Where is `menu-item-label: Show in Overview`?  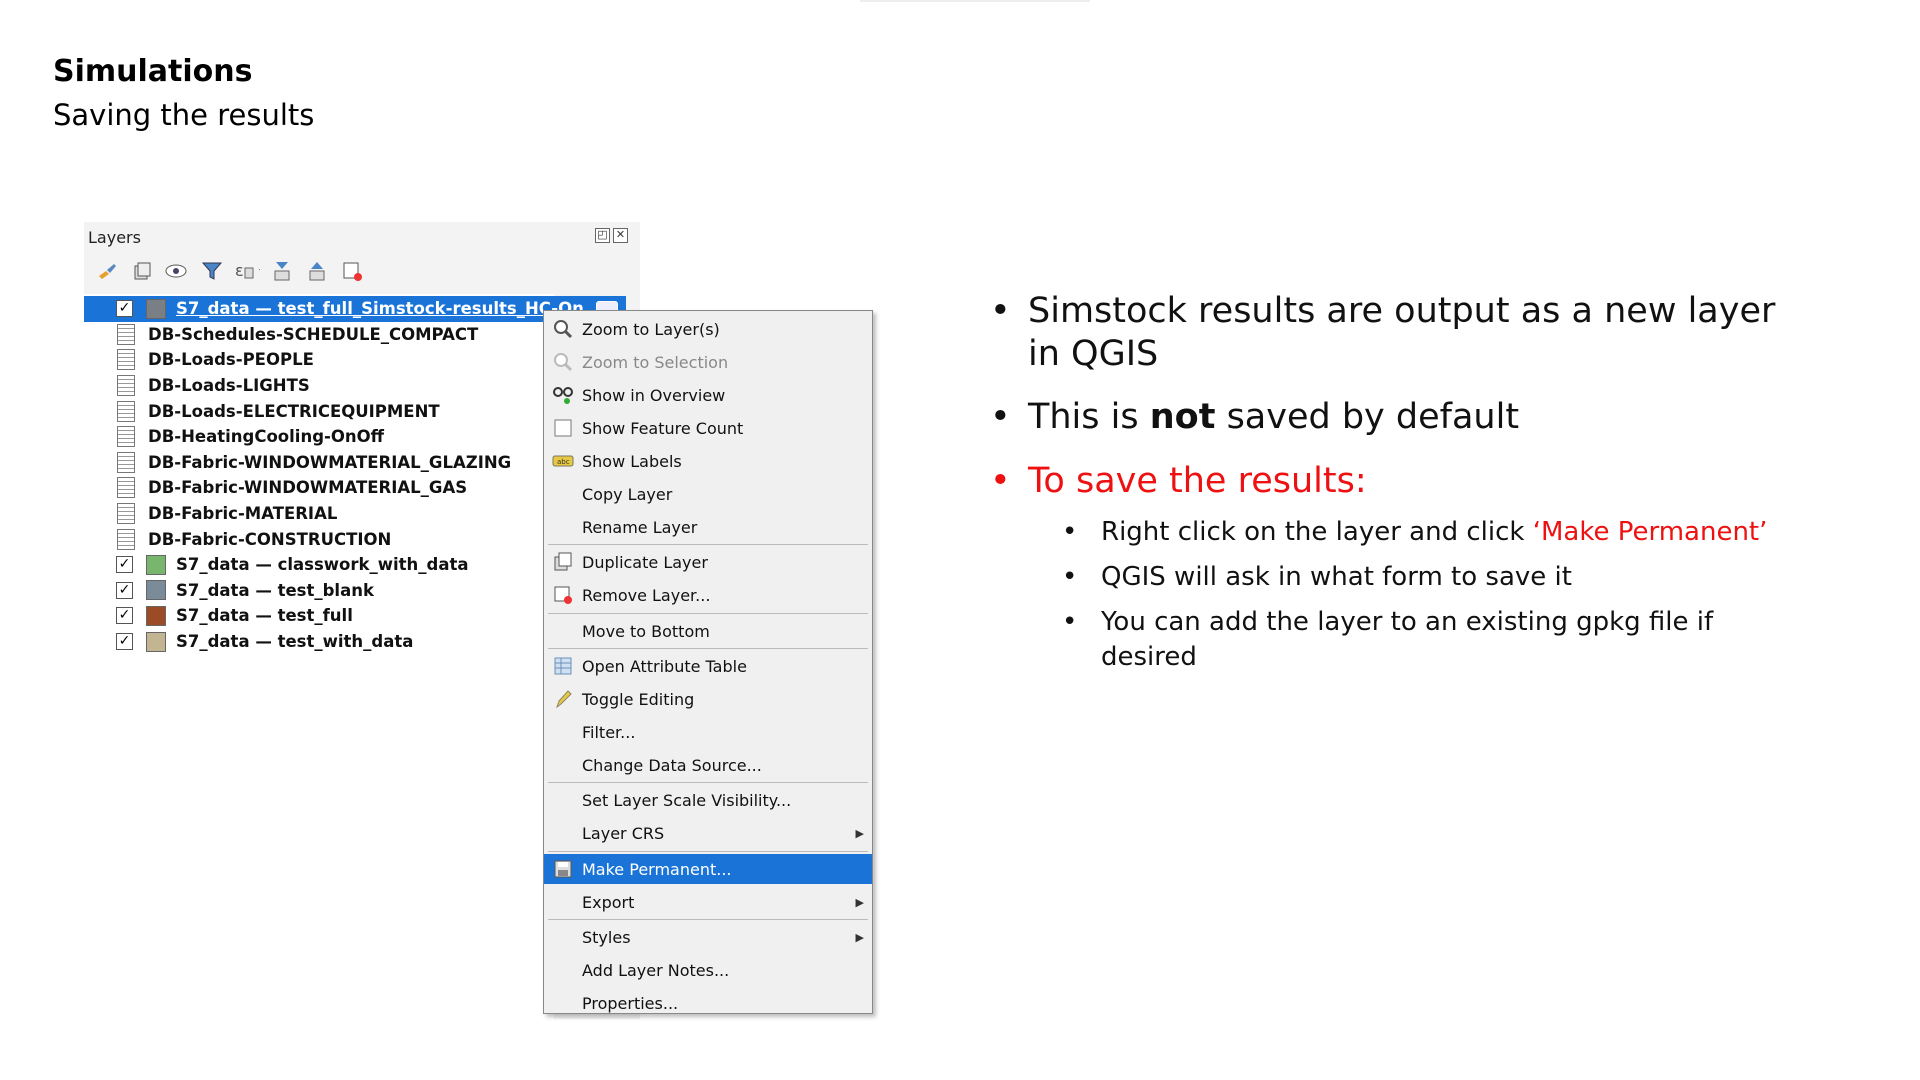 menu-item-label: Show in Overview is located at coordinates (654, 395).